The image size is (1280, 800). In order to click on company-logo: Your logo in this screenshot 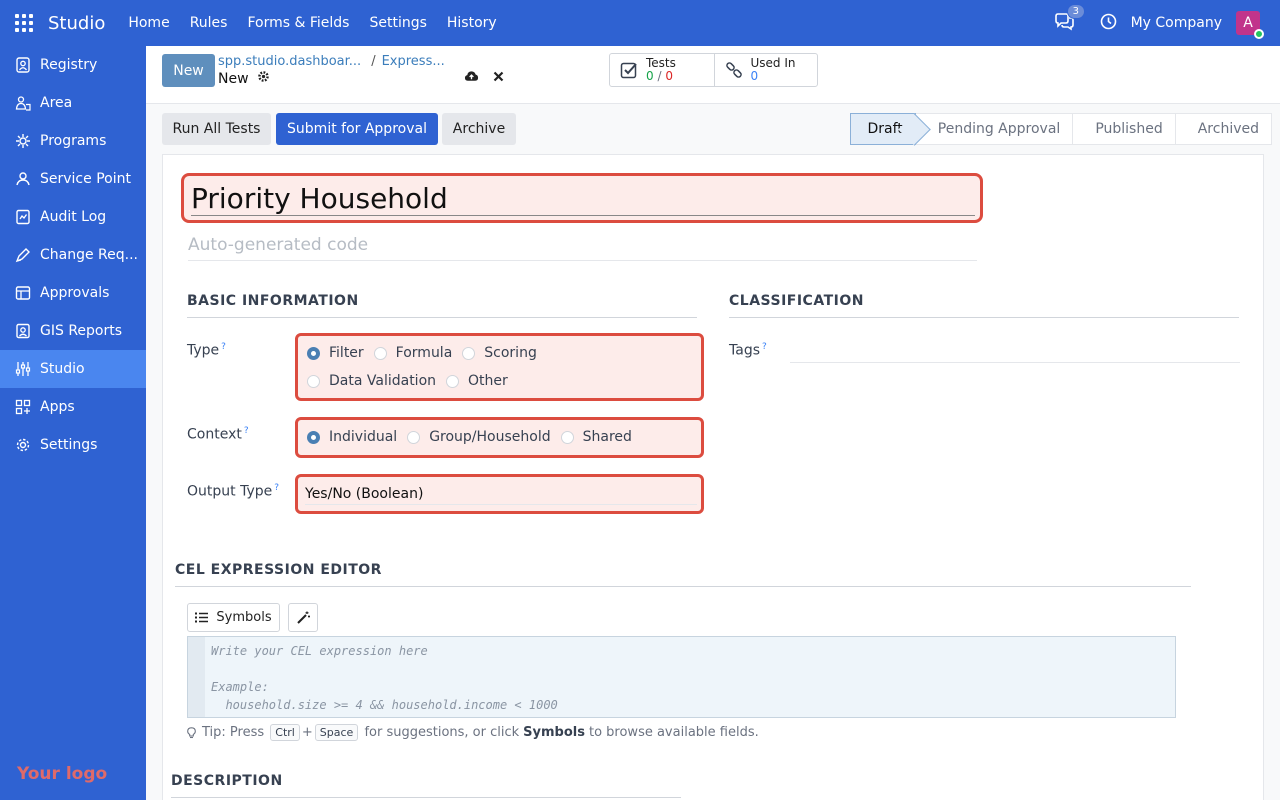, I will do `click(62, 774)`.